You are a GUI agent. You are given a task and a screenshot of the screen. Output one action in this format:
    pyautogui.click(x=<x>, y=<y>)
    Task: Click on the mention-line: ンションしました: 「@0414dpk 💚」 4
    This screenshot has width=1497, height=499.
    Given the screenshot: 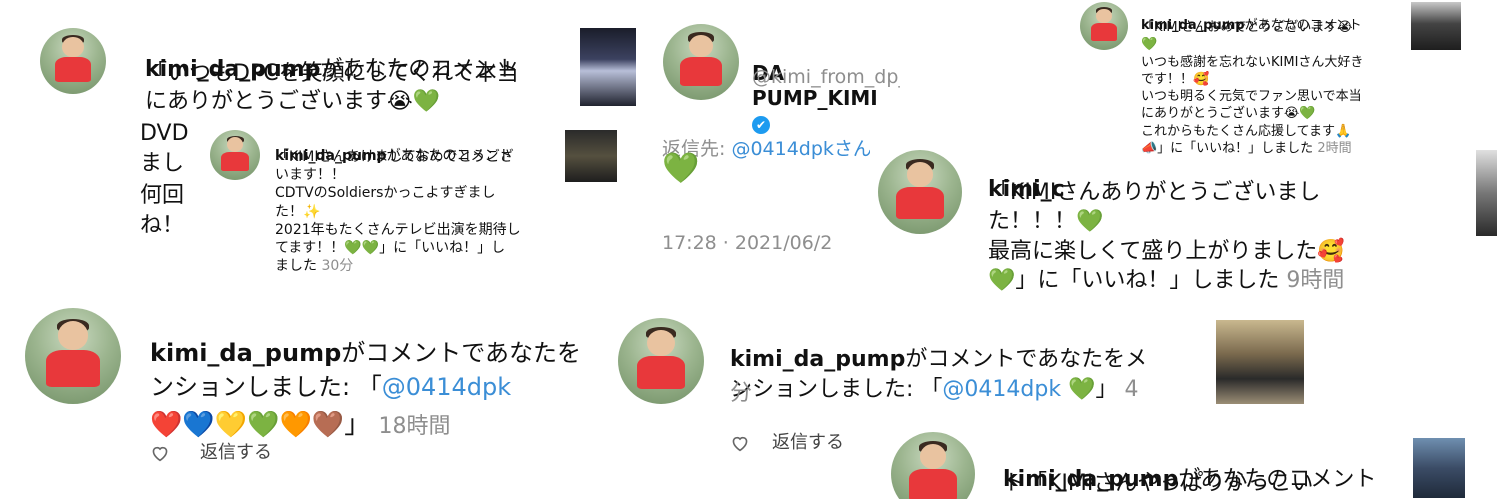 What is the action you would take?
    pyautogui.click(x=934, y=375)
    